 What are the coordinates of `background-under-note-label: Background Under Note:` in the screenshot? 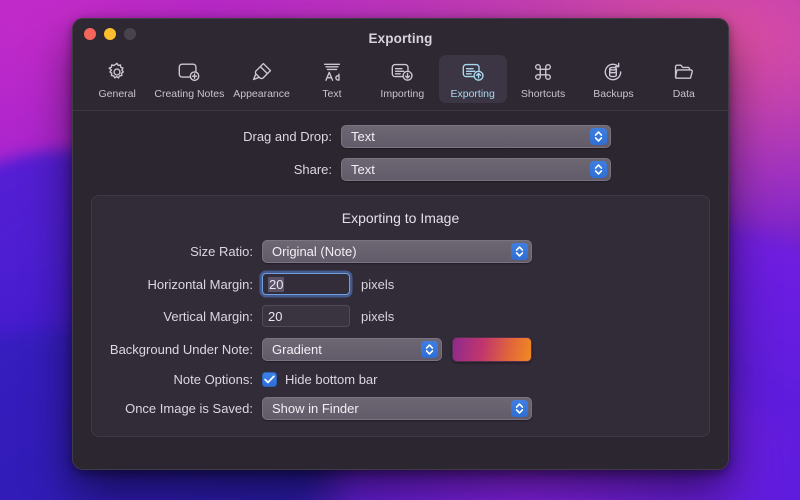 It's located at (181, 349).